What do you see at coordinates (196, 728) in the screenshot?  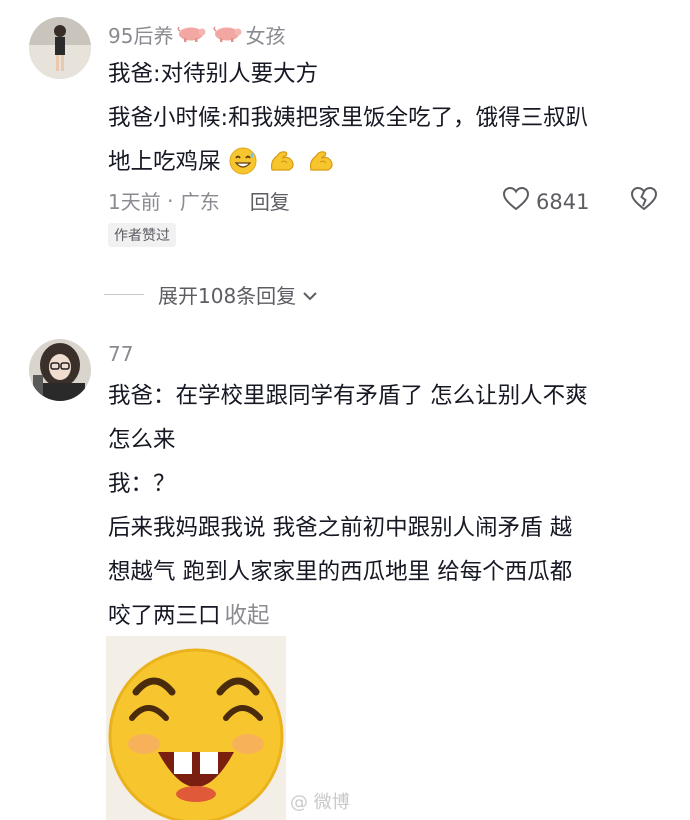 I see `laughing-face-sticker` at bounding box center [196, 728].